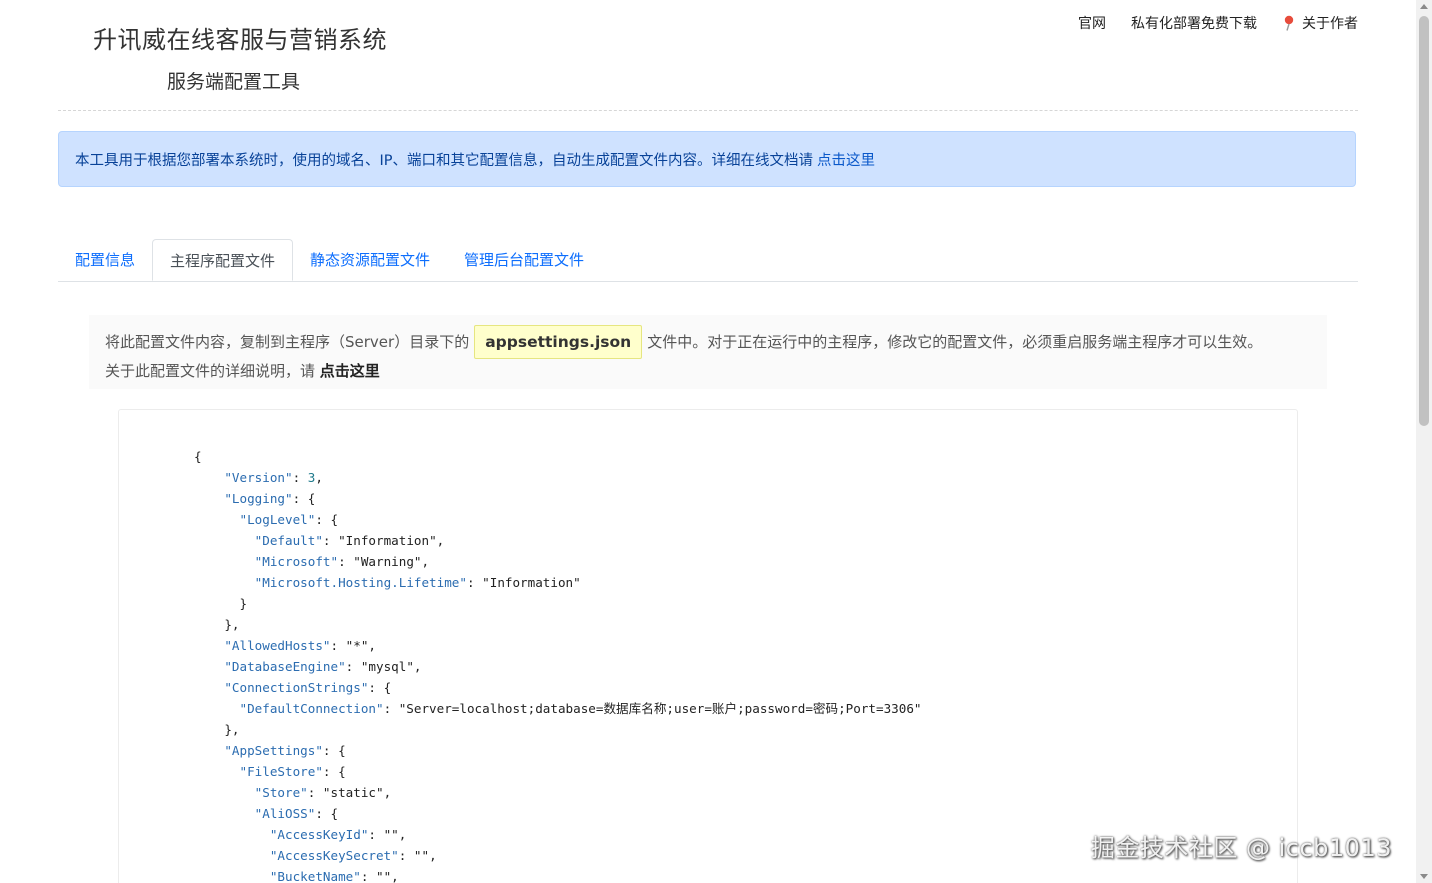  I want to click on note-line2-text: 关于此配置文件的详细说明，请, so click(210, 371).